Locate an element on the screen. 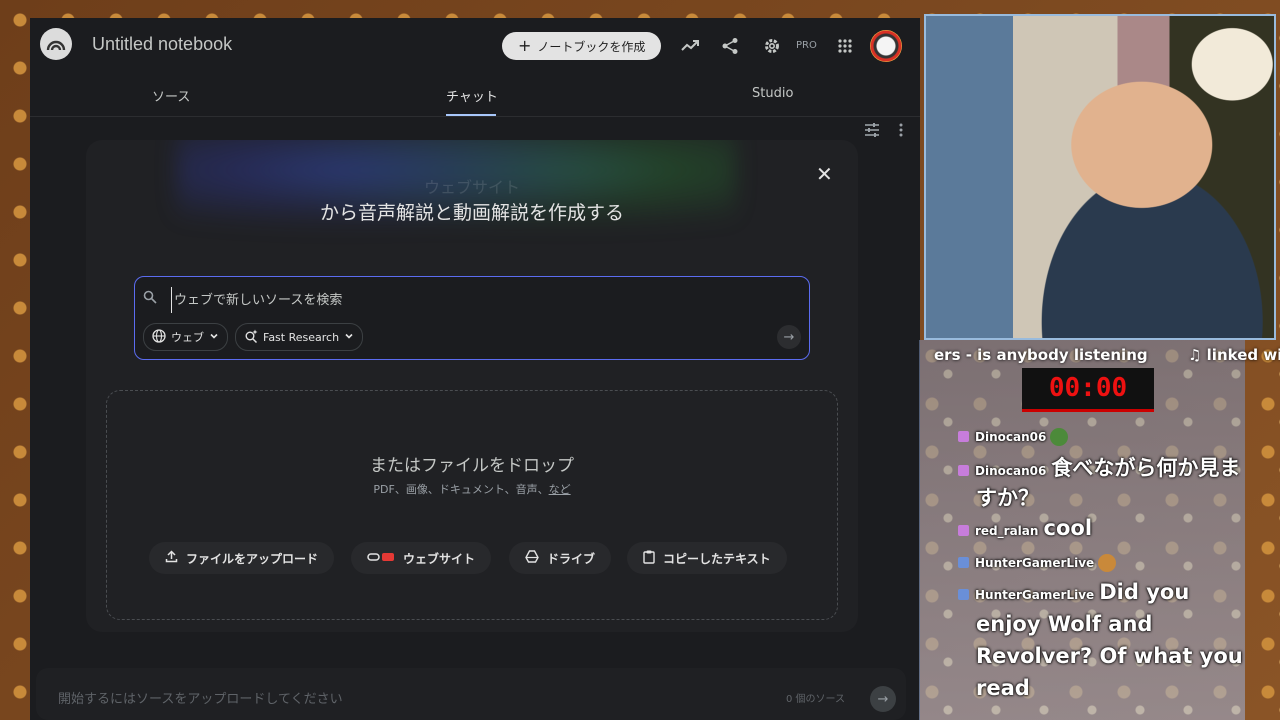 The height and width of the screenshot is (720, 1280). chat-message: HunterGamerLive Did you is located at coordinates (1073, 592).